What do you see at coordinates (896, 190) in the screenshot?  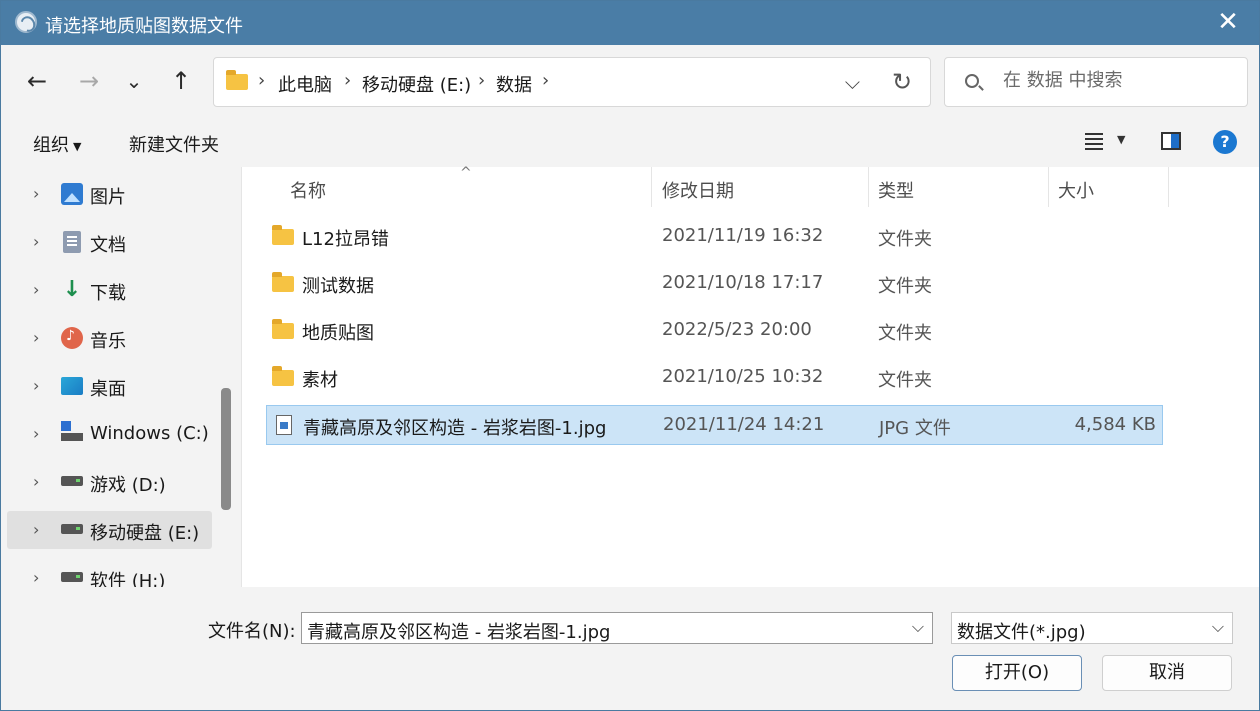 I see `column-header-type: 类型` at bounding box center [896, 190].